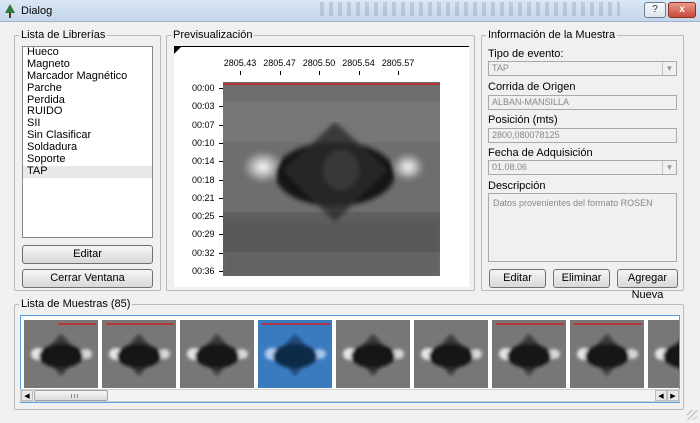  What do you see at coordinates (470, 9) in the screenshot?
I see `background-window-text` at bounding box center [470, 9].